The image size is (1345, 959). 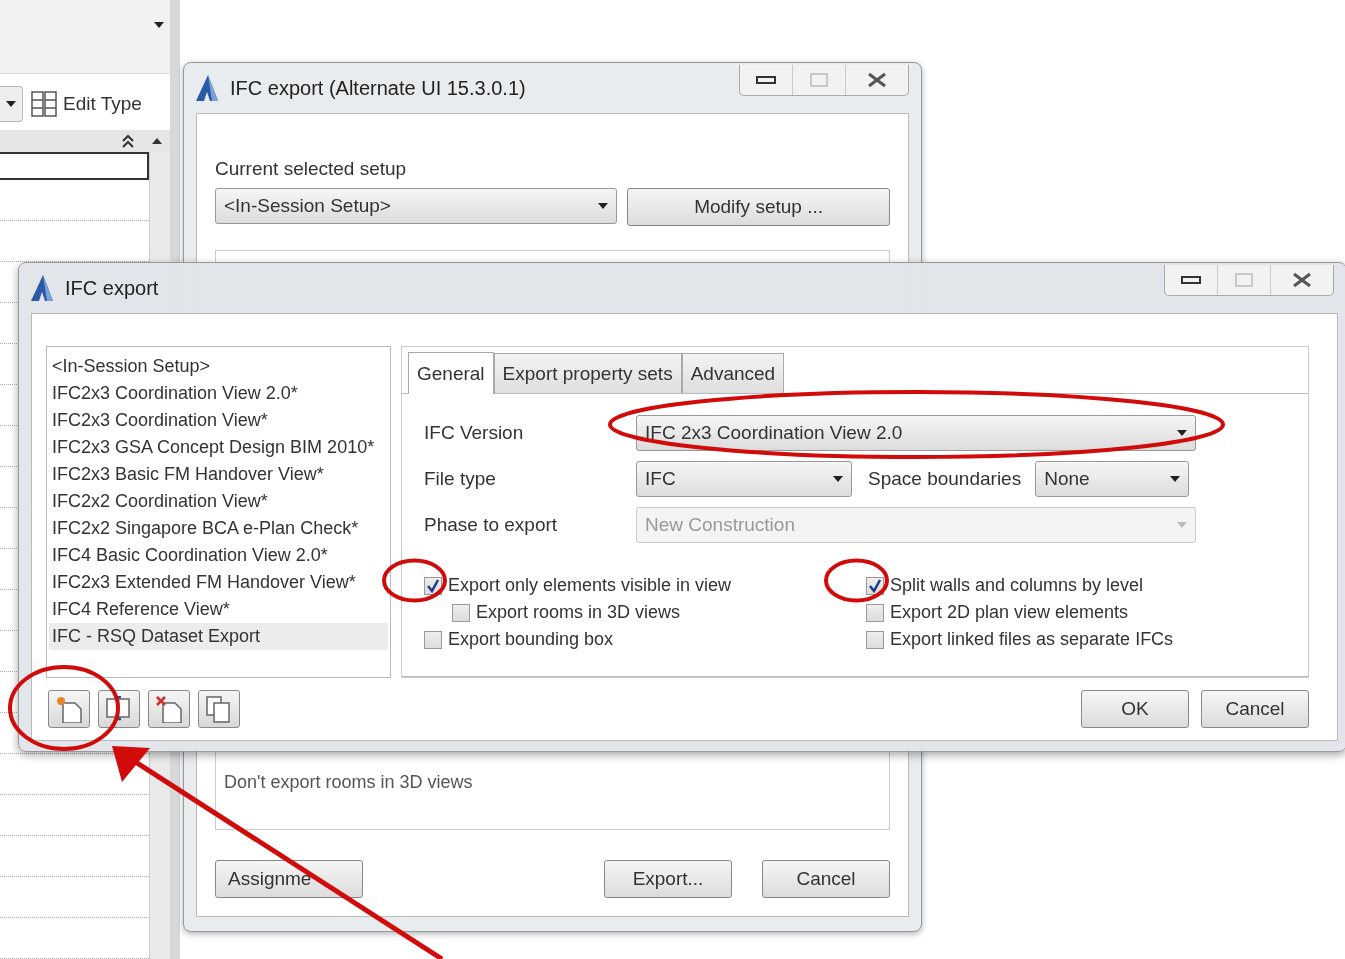 What do you see at coordinates (587, 373) in the screenshot?
I see `tab: Export property sets` at bounding box center [587, 373].